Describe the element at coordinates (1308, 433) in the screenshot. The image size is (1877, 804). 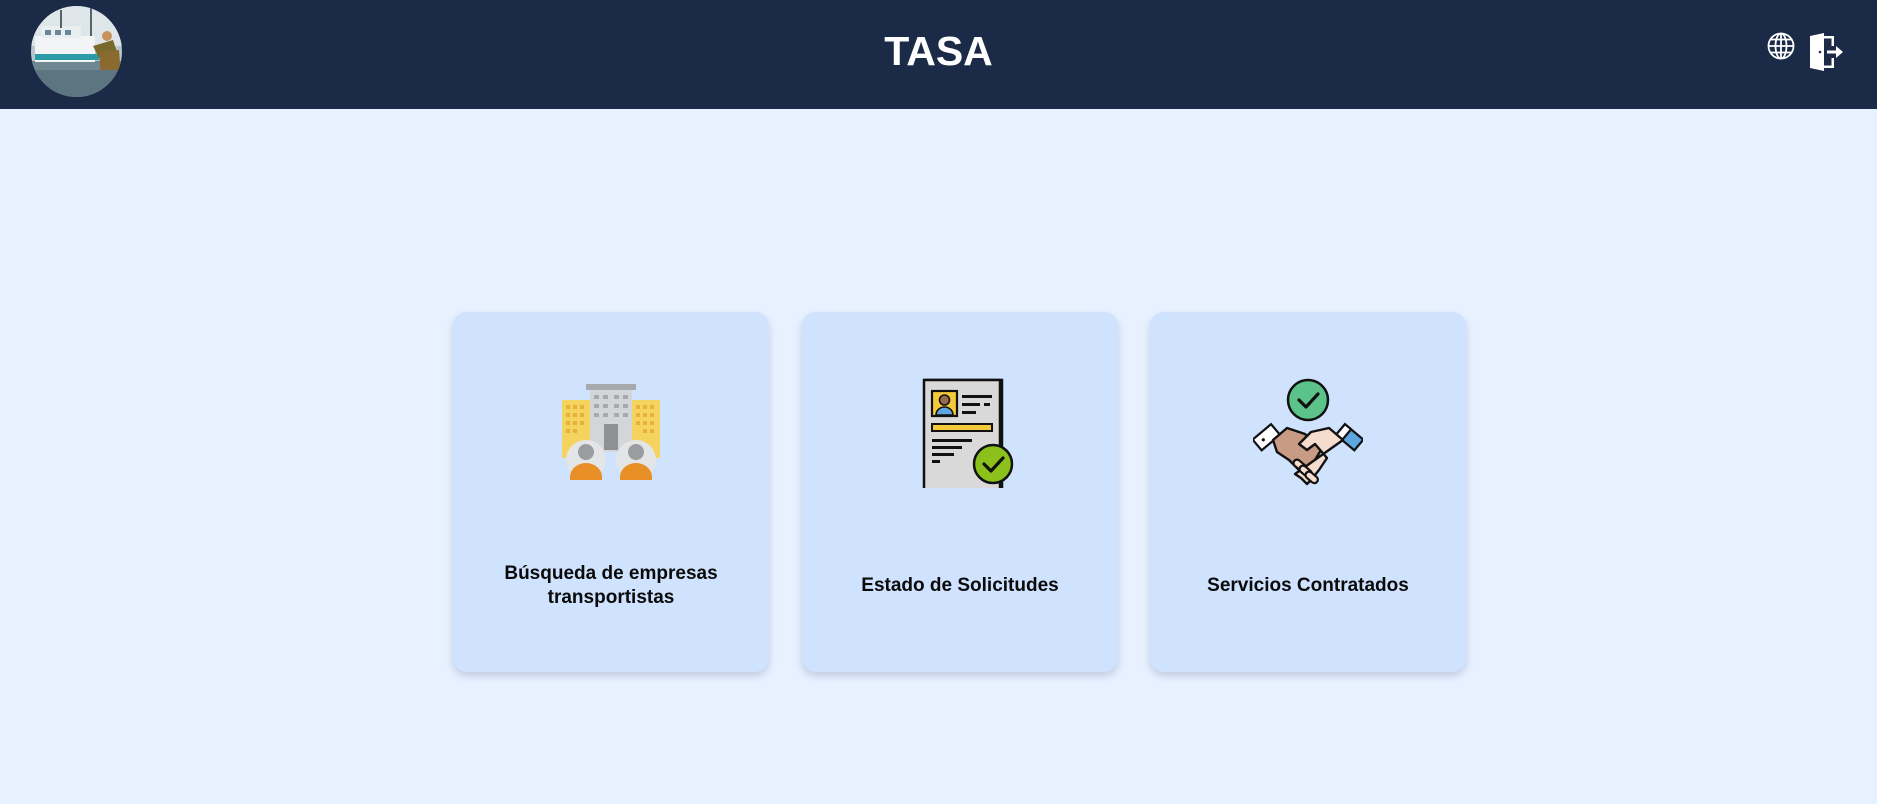
I see `handshake-check-icon` at that location.